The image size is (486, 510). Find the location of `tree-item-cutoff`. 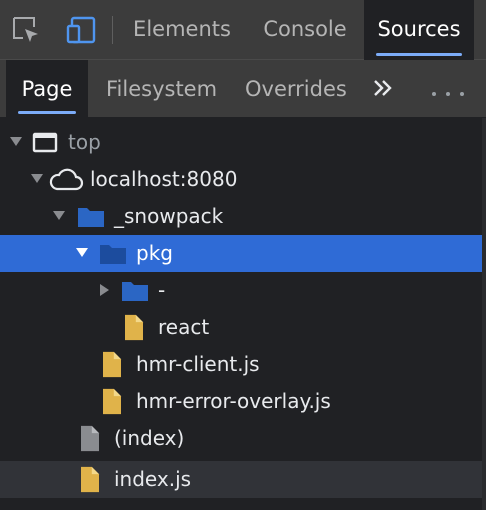

tree-item-cutoff is located at coordinates (200, 506).